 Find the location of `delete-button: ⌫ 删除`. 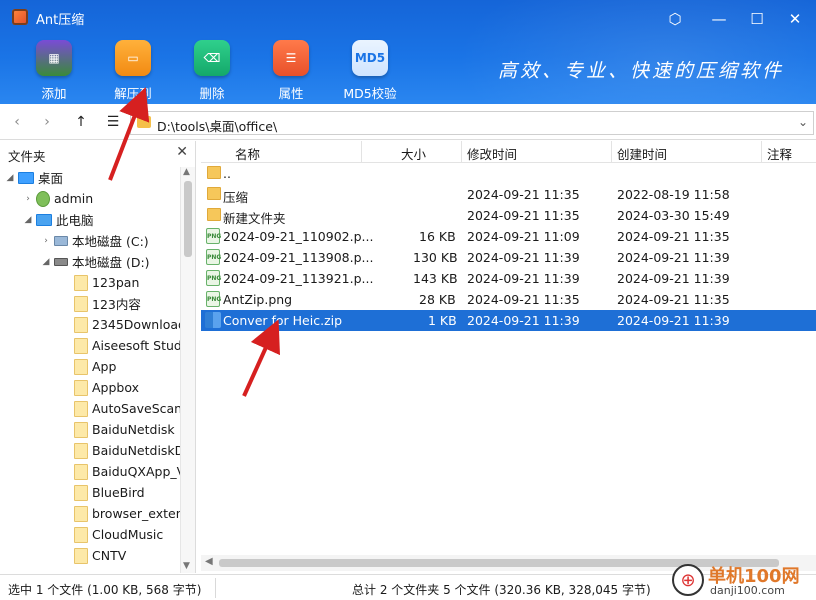

delete-button: ⌫ 删除 is located at coordinates (212, 71).